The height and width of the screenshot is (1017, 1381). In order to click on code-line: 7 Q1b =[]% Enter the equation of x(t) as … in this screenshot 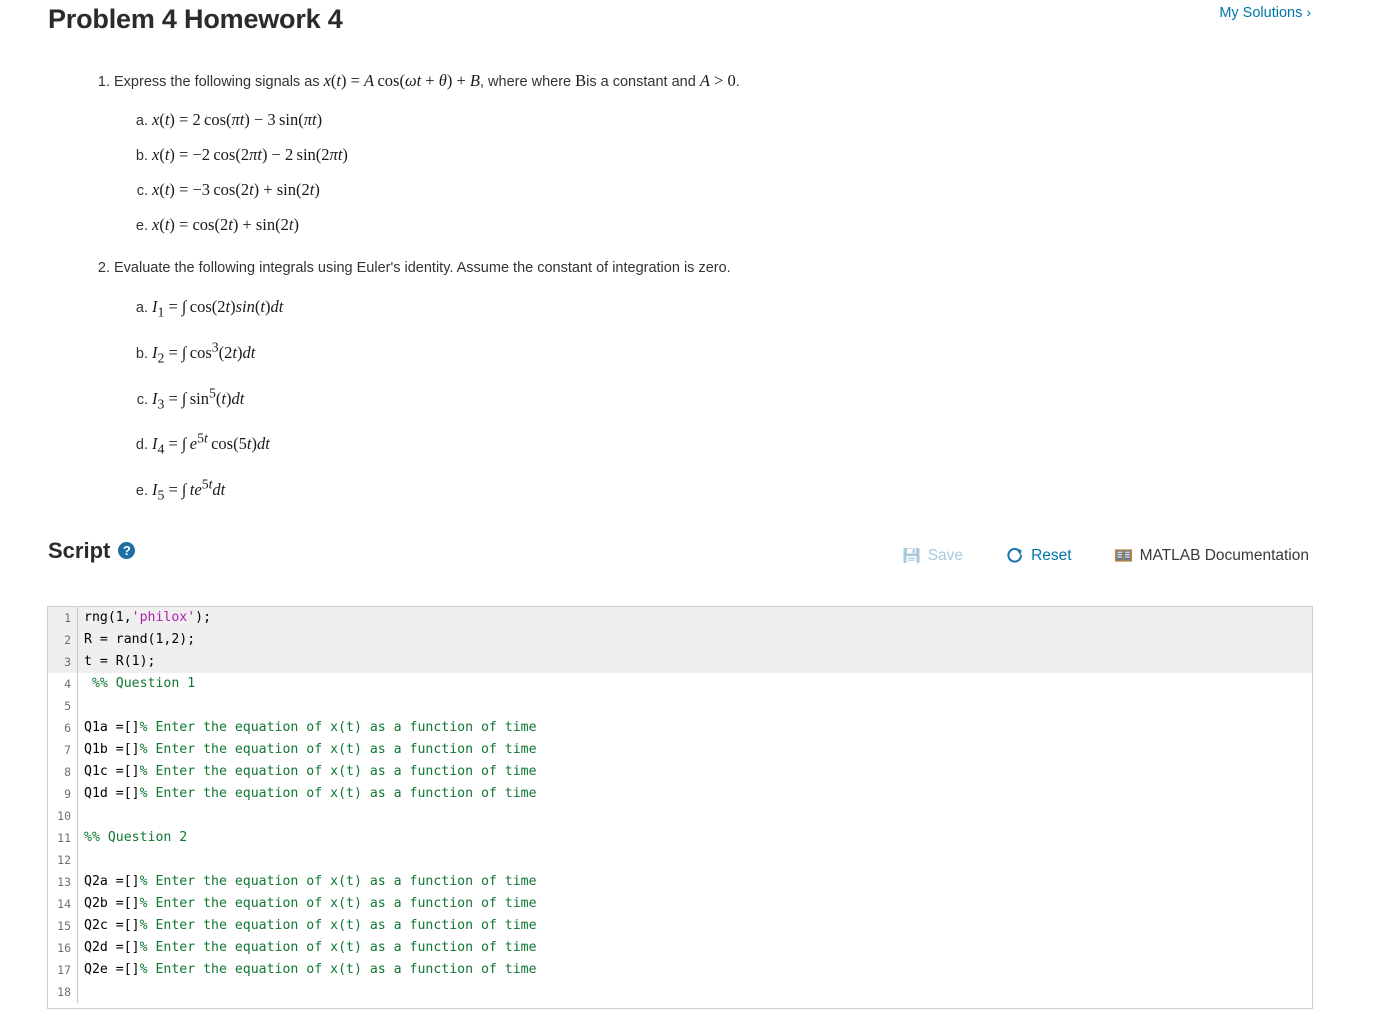, I will do `click(680, 750)`.